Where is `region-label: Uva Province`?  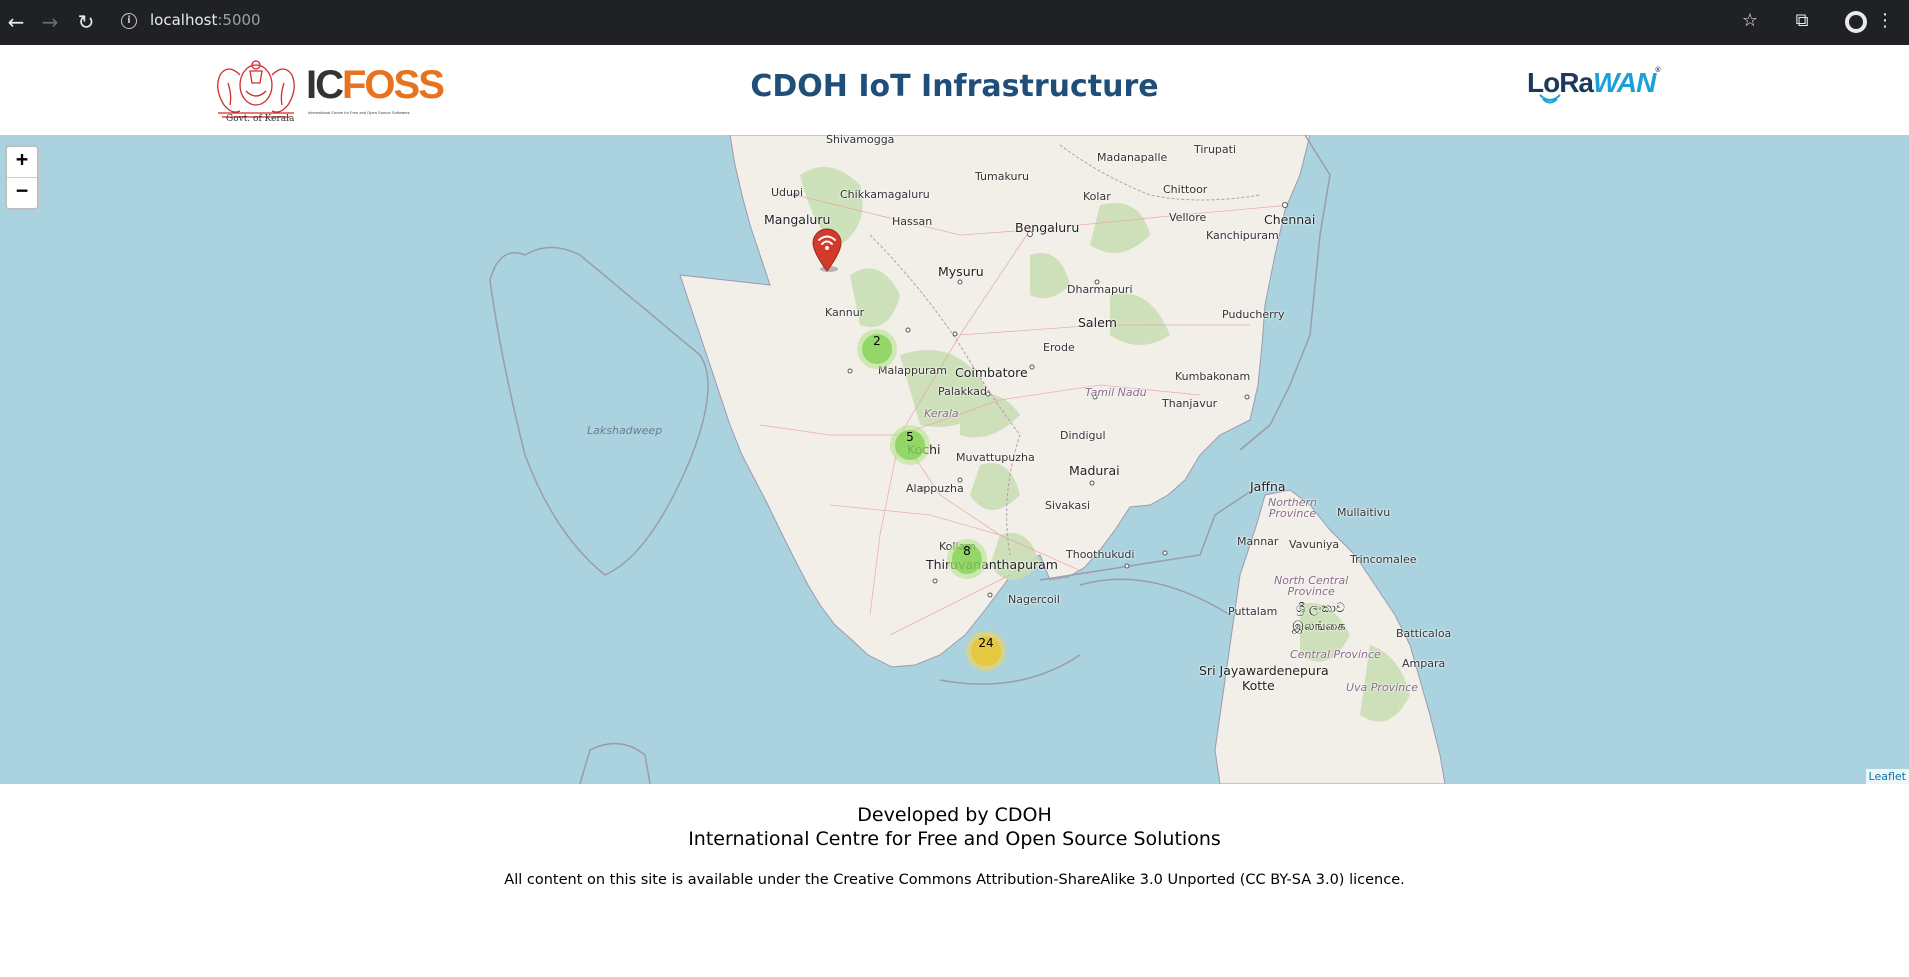
region-label: Uva Province is located at coordinates (1382, 687).